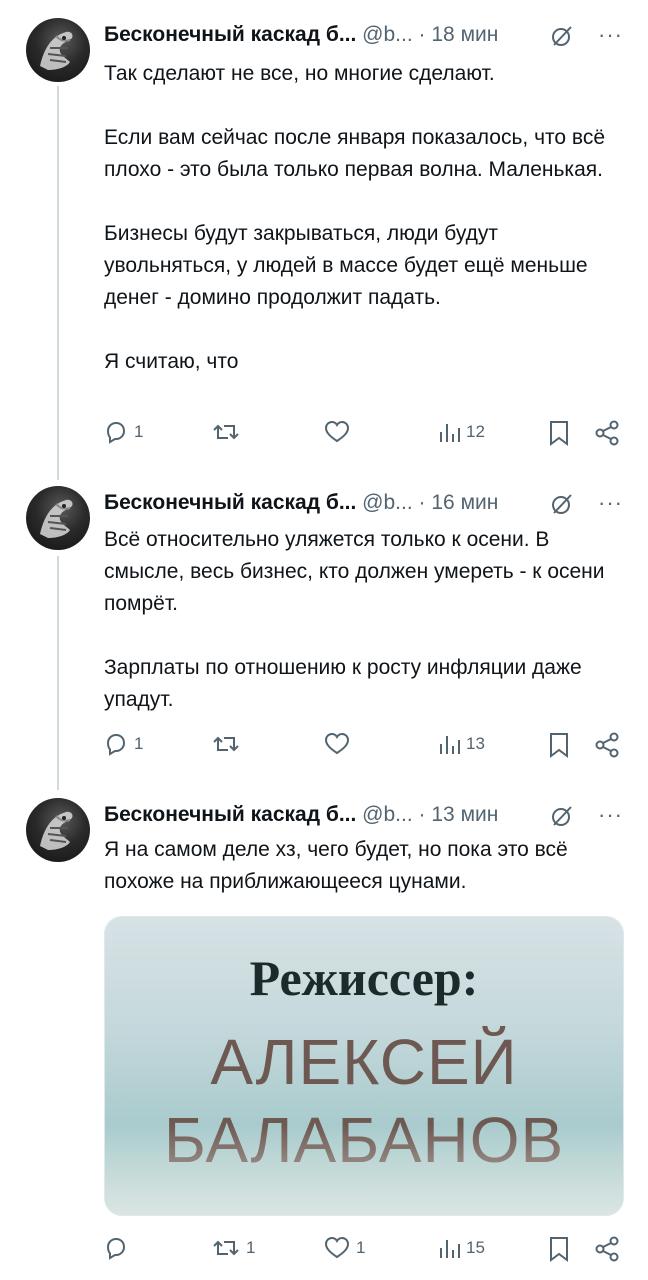 The width and height of the screenshot is (648, 1280). I want to click on timestamp: 13 мин, so click(464, 814).